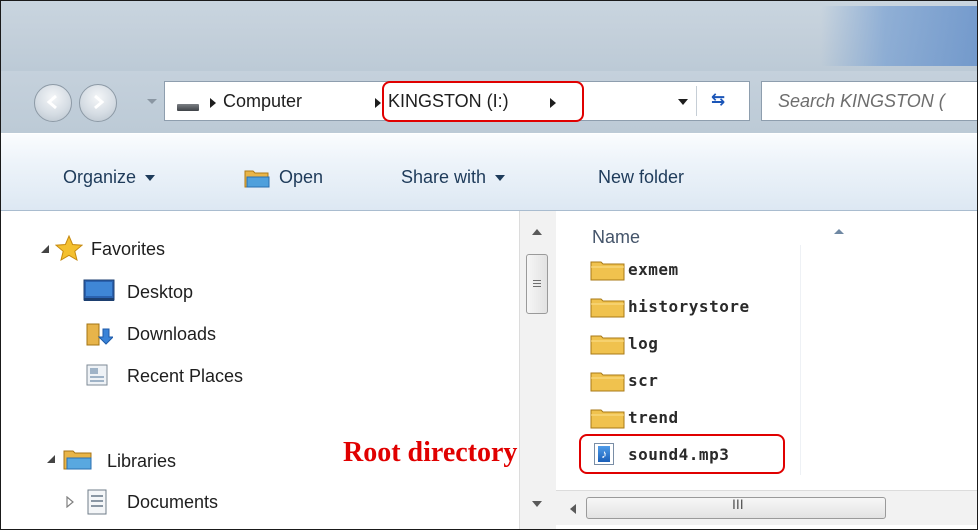 The image size is (978, 530). What do you see at coordinates (718, 101) in the screenshot?
I see `refresh-icon: ⇆` at bounding box center [718, 101].